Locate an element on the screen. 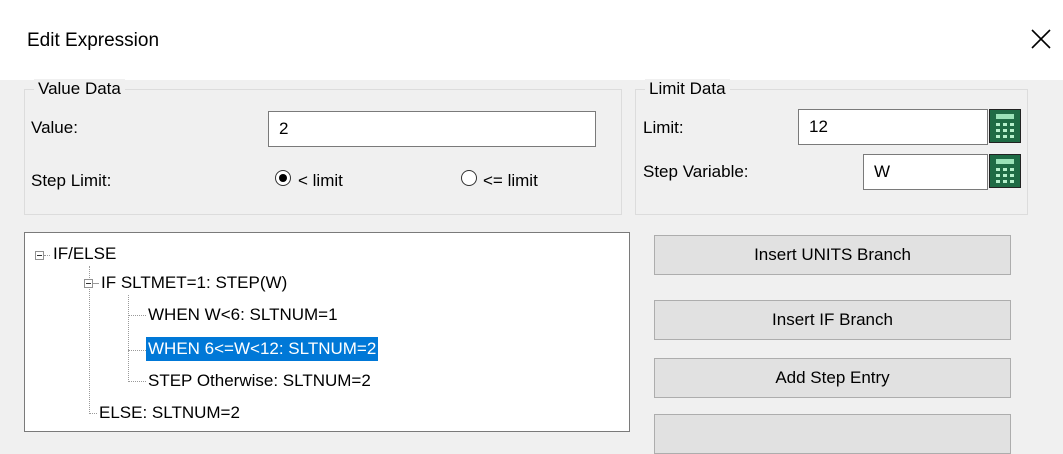 The width and height of the screenshot is (1063, 454). step-variable-label: Step Variable: is located at coordinates (696, 171).